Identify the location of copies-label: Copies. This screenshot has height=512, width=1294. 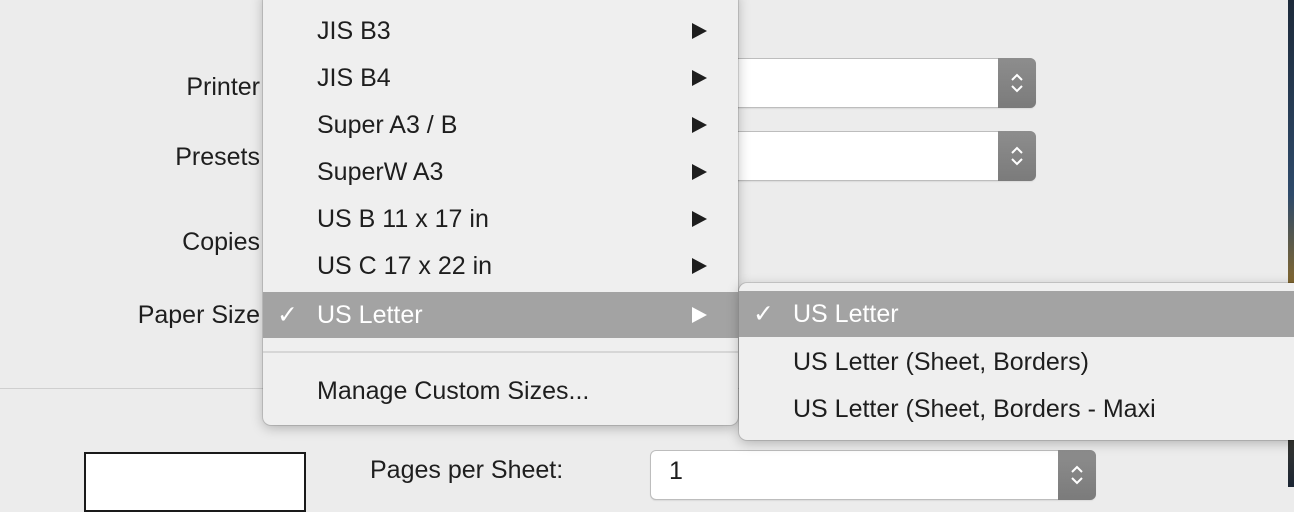
(221, 242).